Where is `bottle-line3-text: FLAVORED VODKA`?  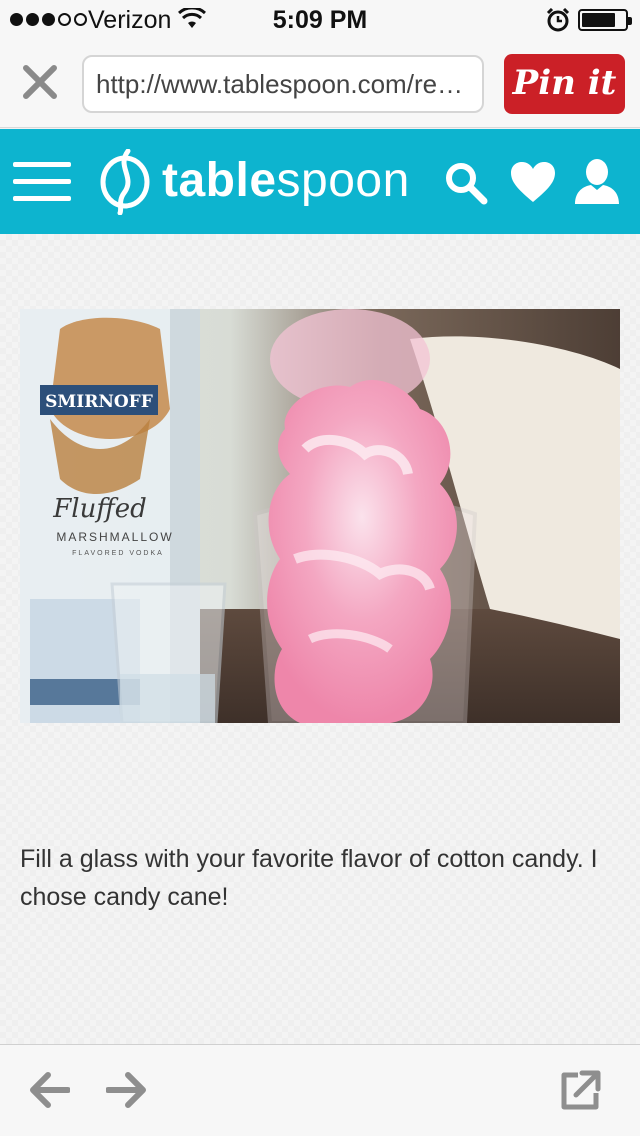
bottle-line3-text: FLAVORED VODKA is located at coordinates (118, 553).